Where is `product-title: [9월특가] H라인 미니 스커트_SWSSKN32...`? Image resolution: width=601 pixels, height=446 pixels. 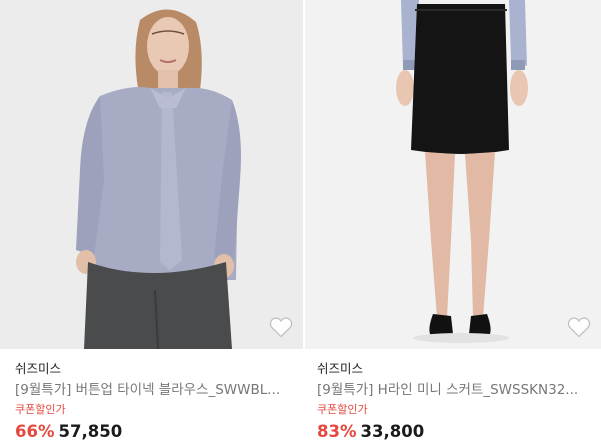
product-title: [9월특가] H라인 미니 스커트_SWSSKN32... is located at coordinates (455, 390).